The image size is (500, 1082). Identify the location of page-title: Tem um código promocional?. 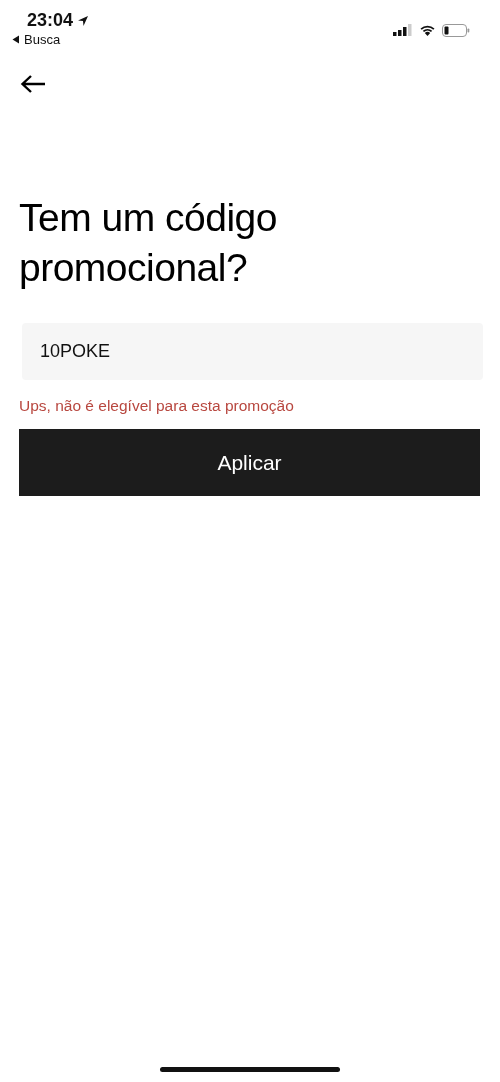
(148, 243).